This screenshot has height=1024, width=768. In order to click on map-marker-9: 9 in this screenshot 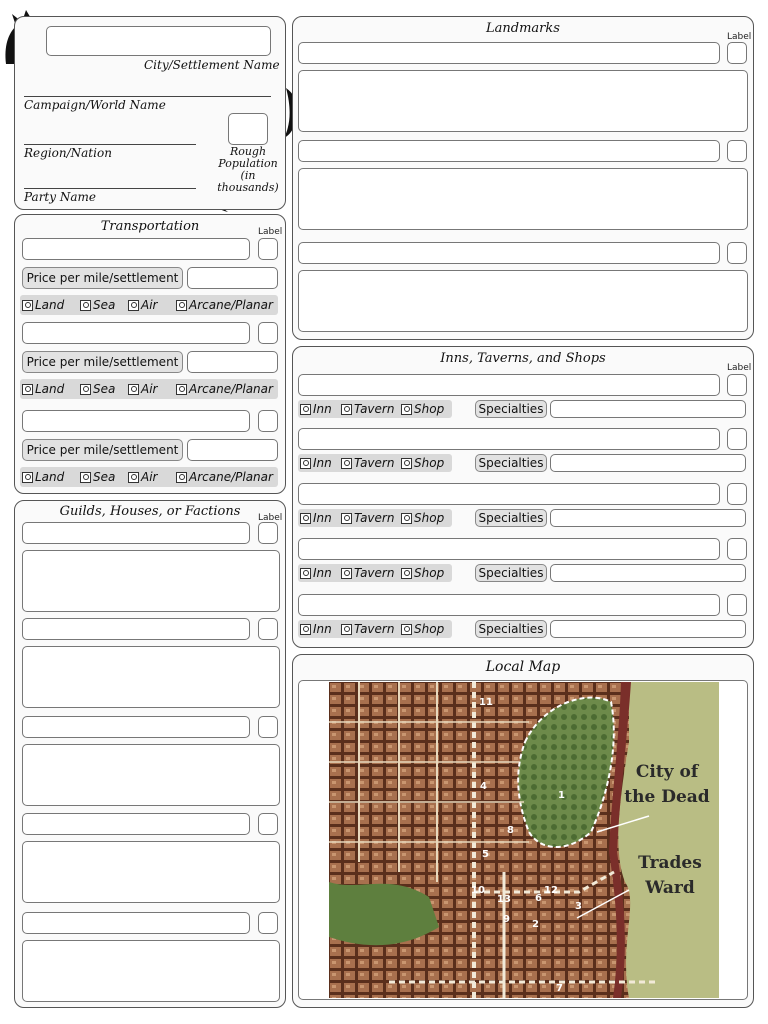, I will do `click(506, 919)`.